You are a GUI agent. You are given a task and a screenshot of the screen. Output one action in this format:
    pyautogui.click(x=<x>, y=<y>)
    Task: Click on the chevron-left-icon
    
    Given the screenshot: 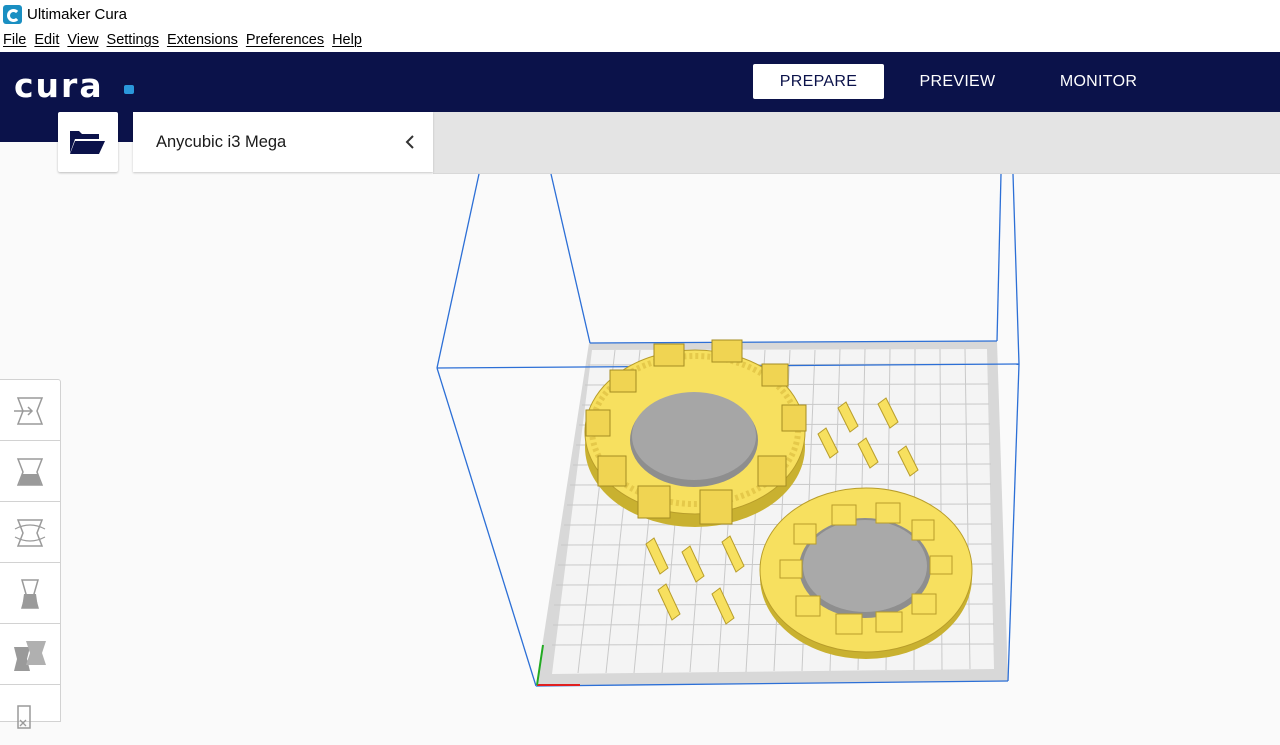 What is the action you would take?
    pyautogui.click(x=410, y=142)
    